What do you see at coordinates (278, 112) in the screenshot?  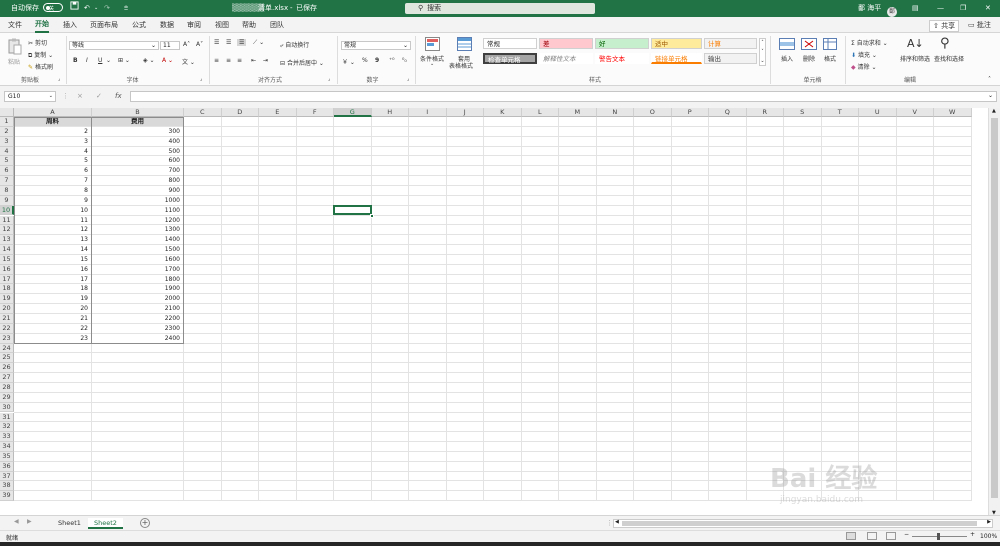 I see `column-header: E` at bounding box center [278, 112].